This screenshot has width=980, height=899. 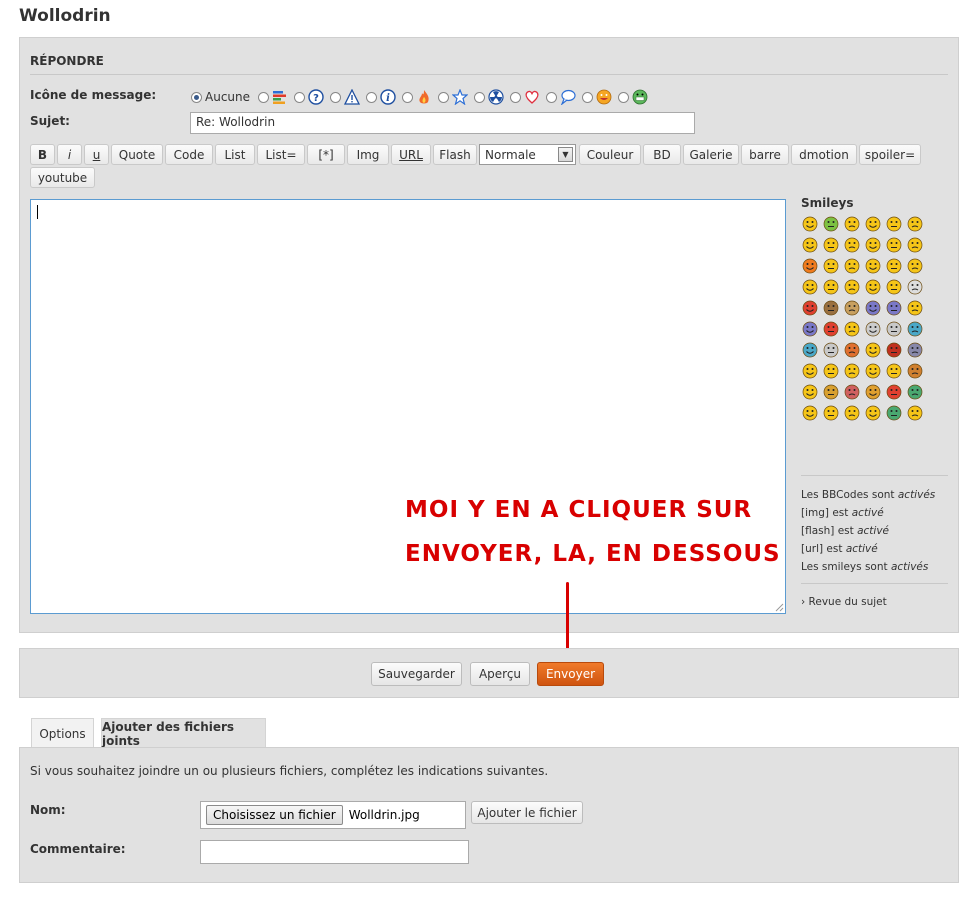 What do you see at coordinates (408, 97) in the screenshot?
I see `icon-radio-flame` at bounding box center [408, 97].